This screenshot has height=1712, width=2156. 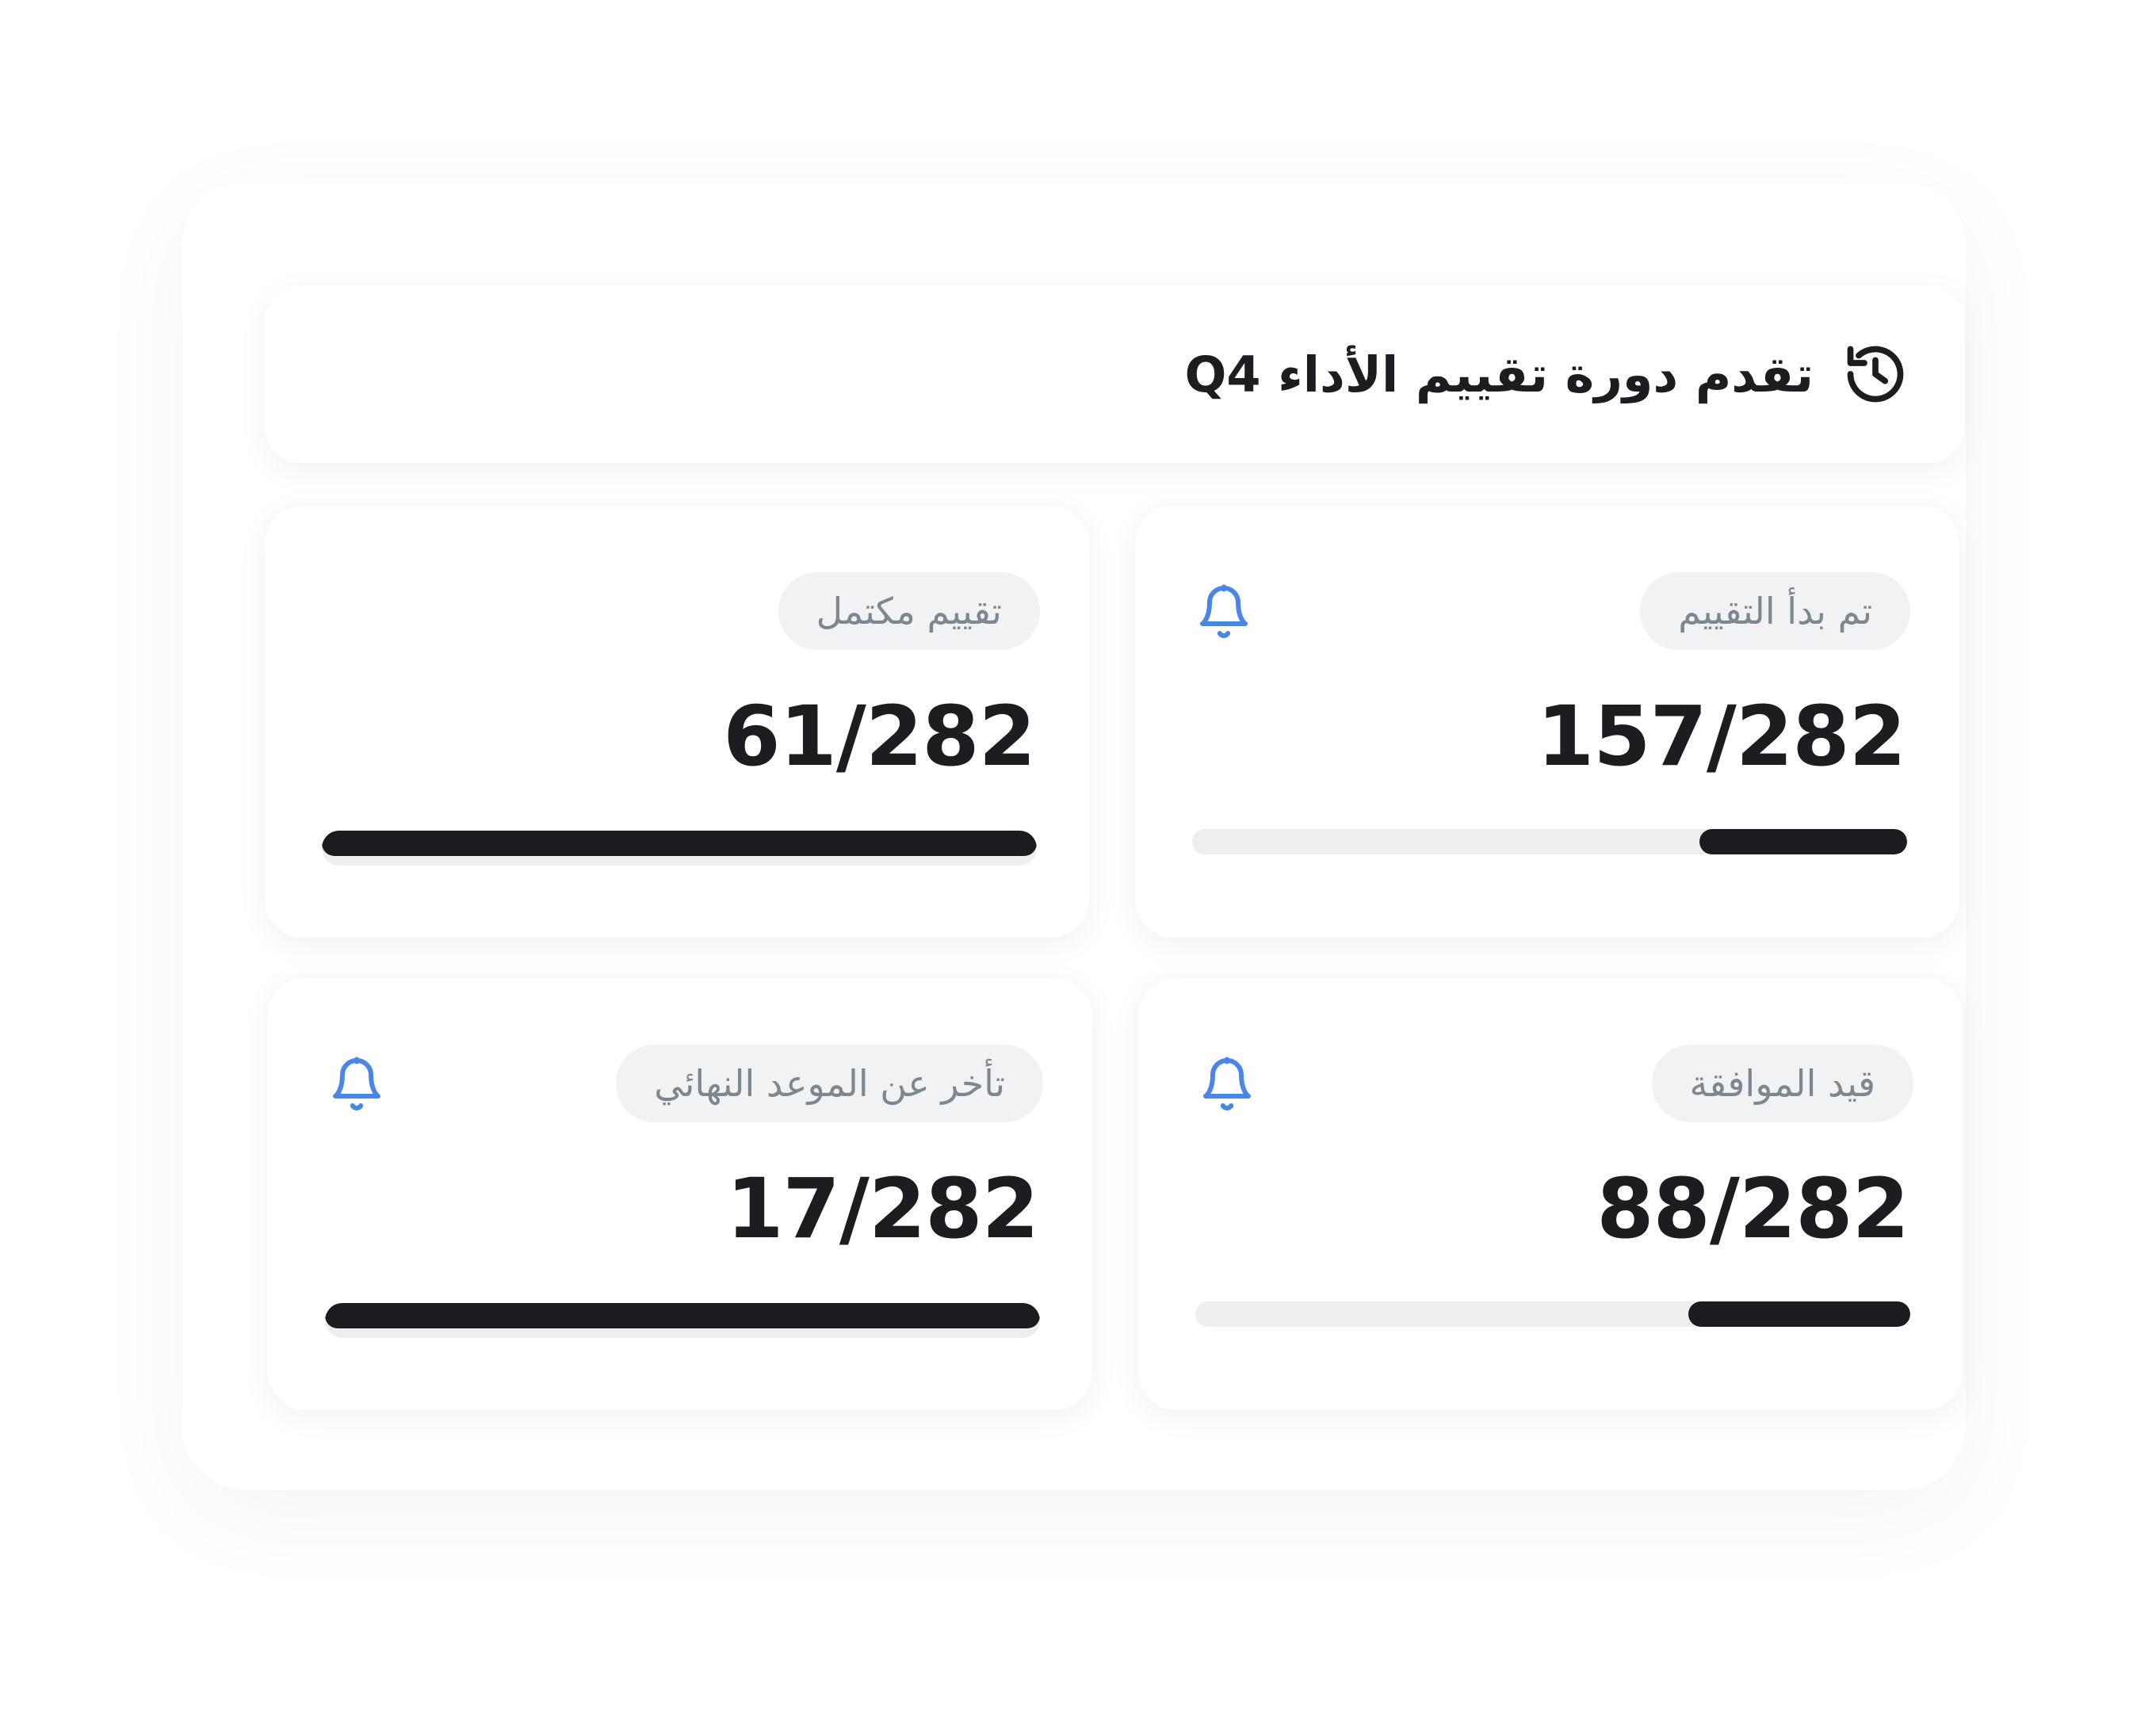 What do you see at coordinates (1875, 374) in the screenshot?
I see `history-icon` at bounding box center [1875, 374].